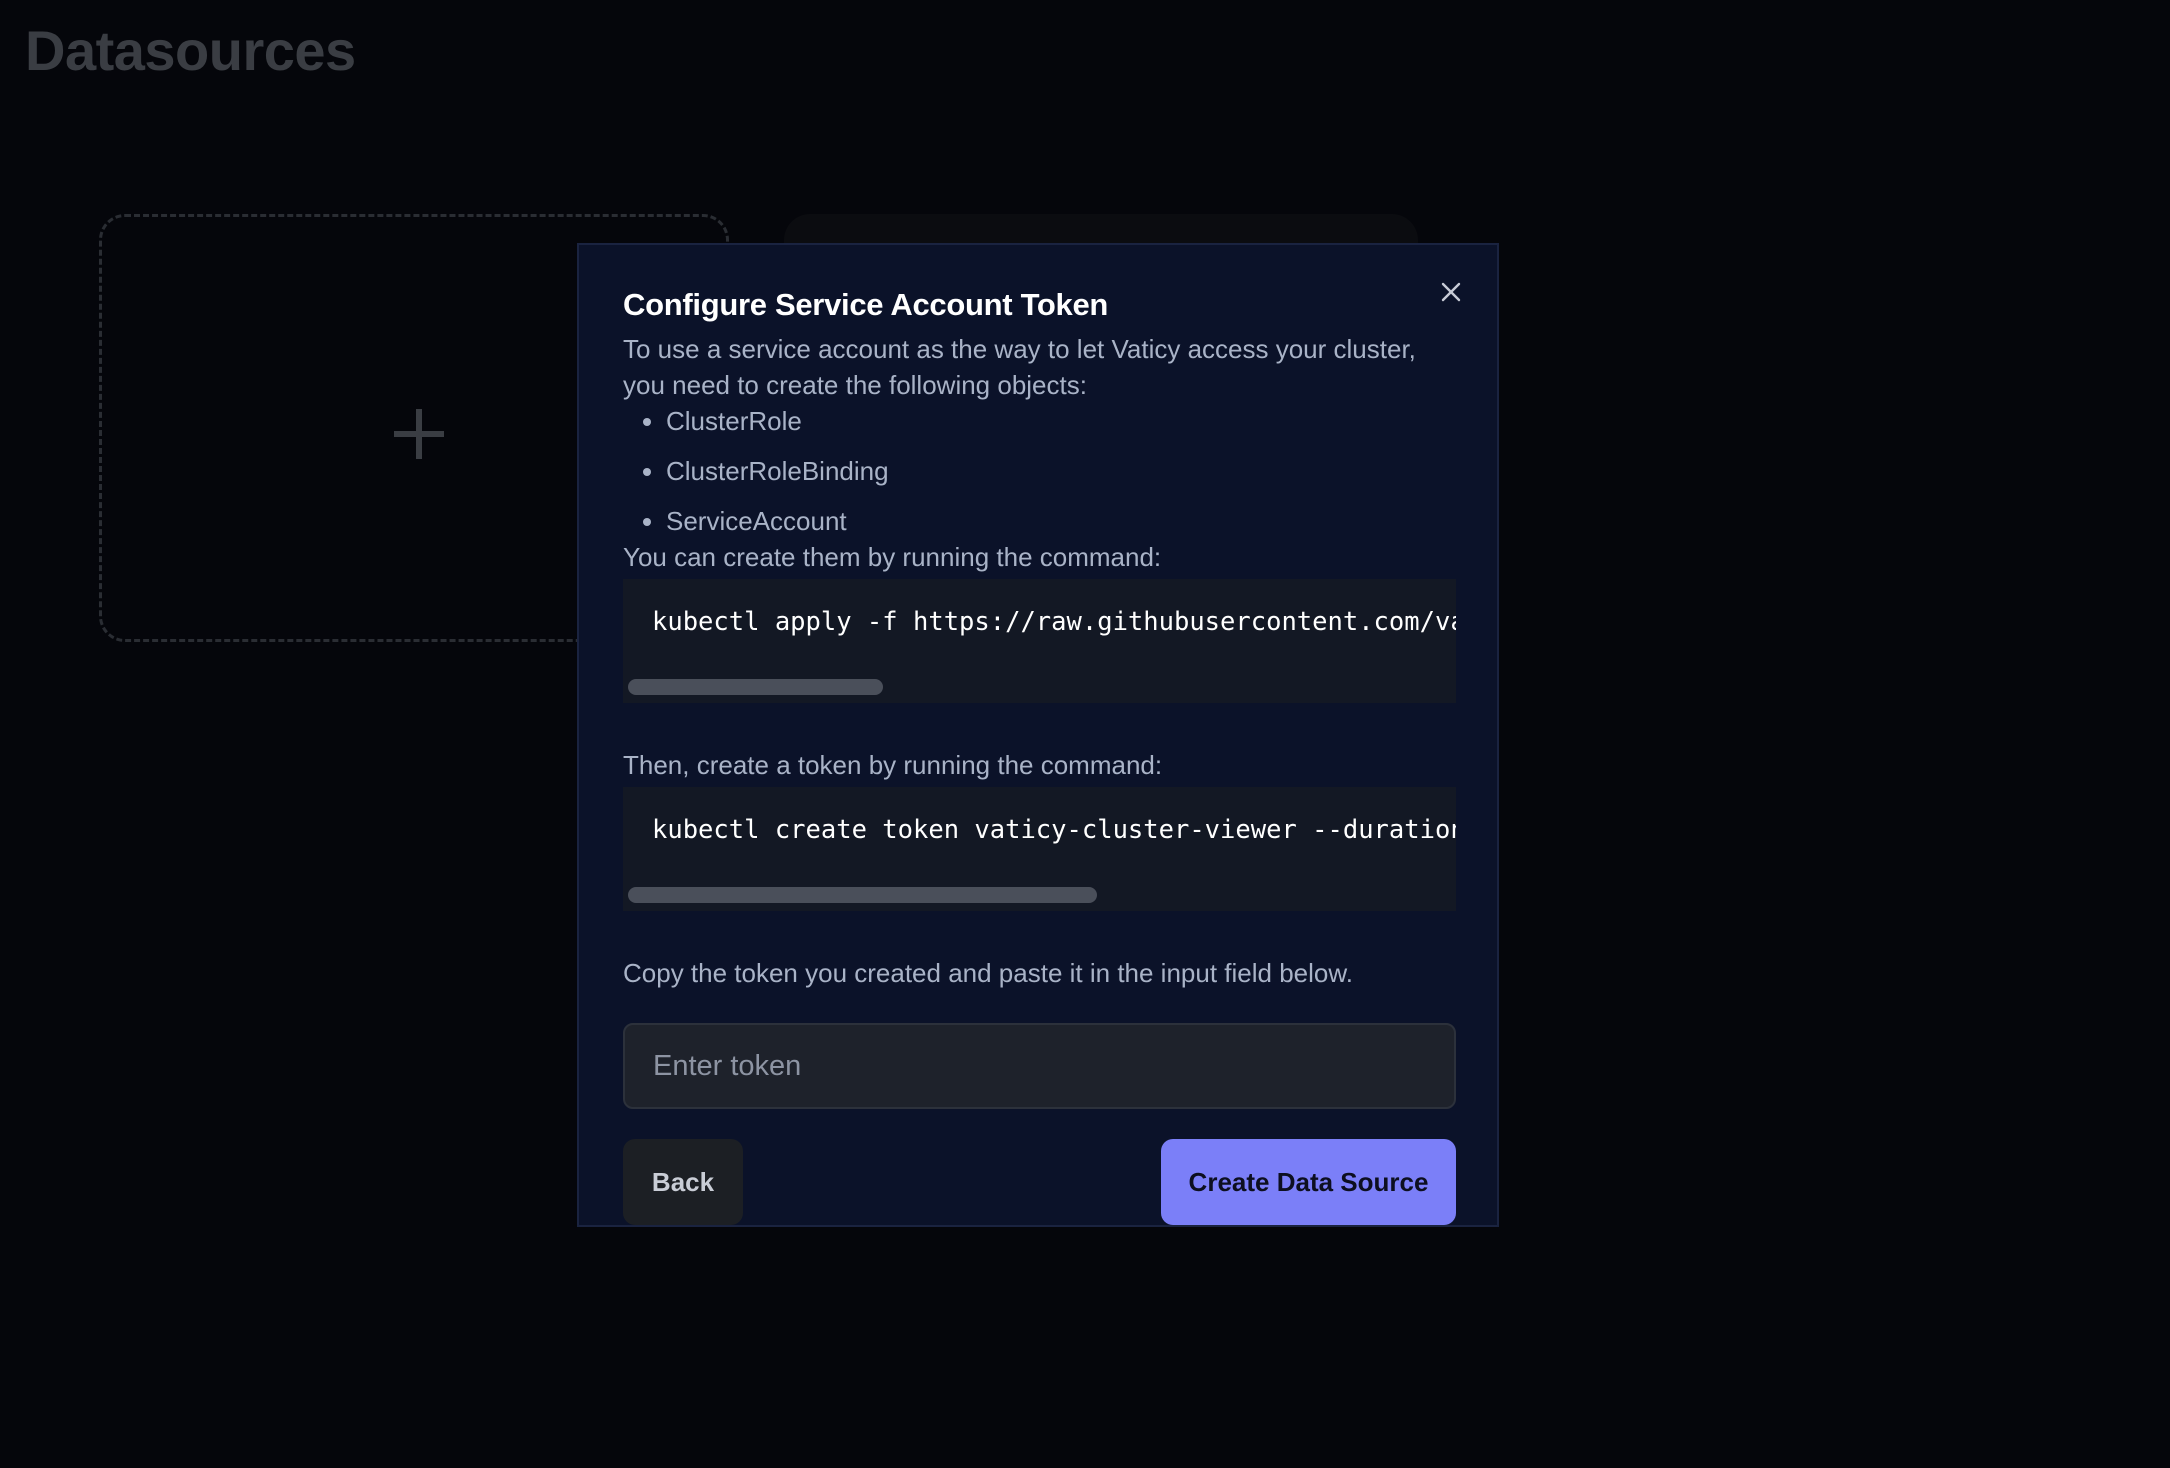 The width and height of the screenshot is (2170, 1468). I want to click on token-input, so click(1039, 1066).